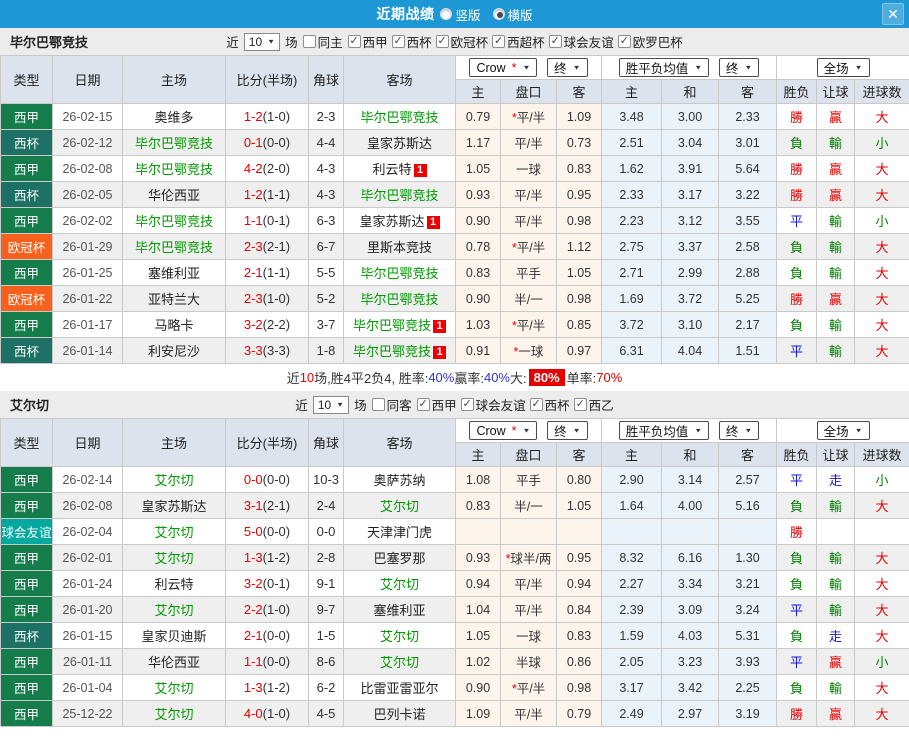 Image resolution: width=909 pixels, height=753 pixels. I want to click on match-type-cell: 西杯, so click(26, 142).